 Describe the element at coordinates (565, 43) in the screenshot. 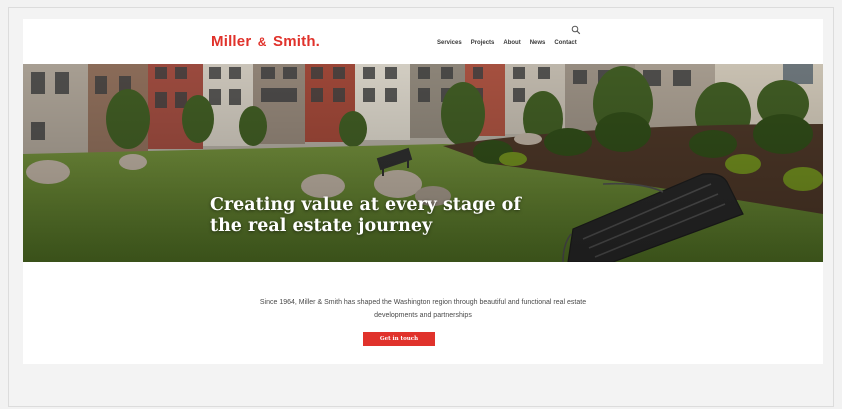

I see `nav-item-contact: Contact` at that location.